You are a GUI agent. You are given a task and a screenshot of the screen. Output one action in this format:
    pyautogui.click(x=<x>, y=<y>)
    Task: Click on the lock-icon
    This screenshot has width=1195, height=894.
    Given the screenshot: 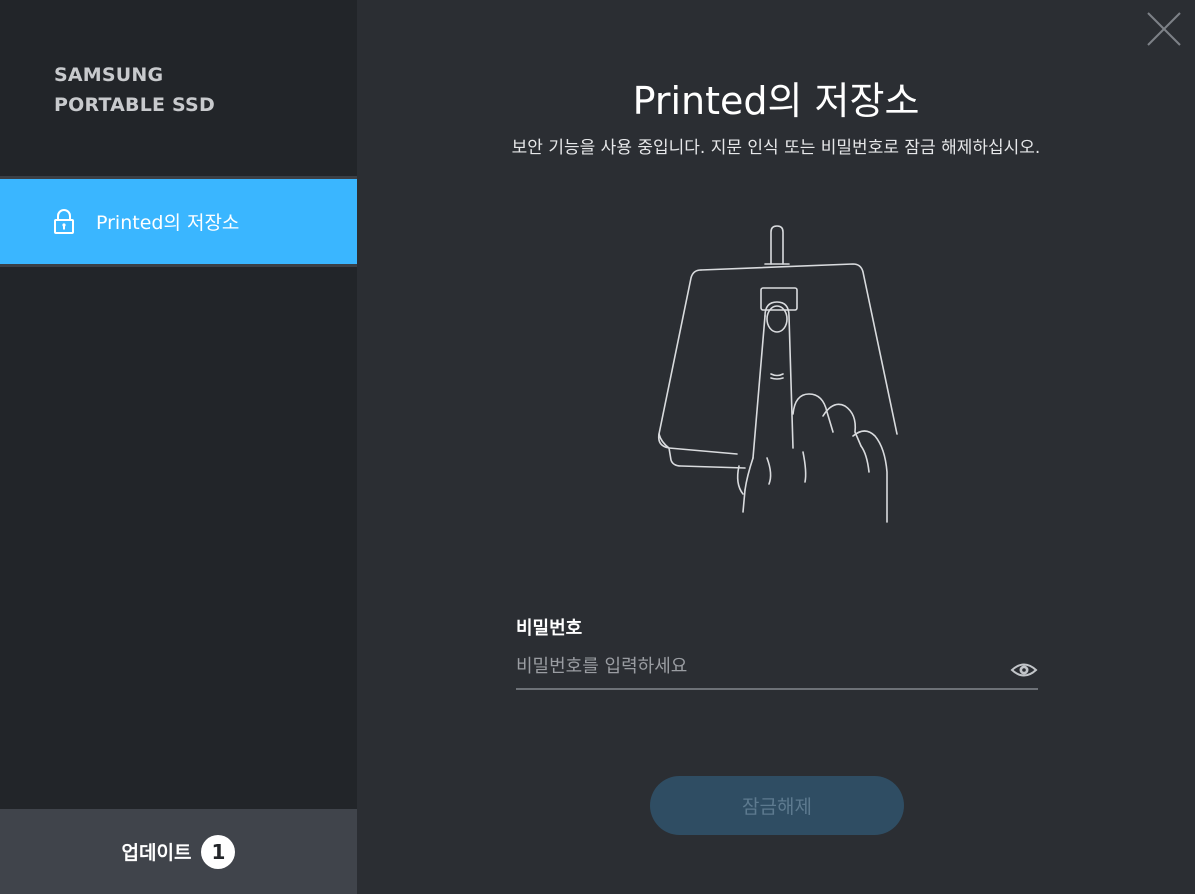 What is the action you would take?
    pyautogui.click(x=64, y=221)
    